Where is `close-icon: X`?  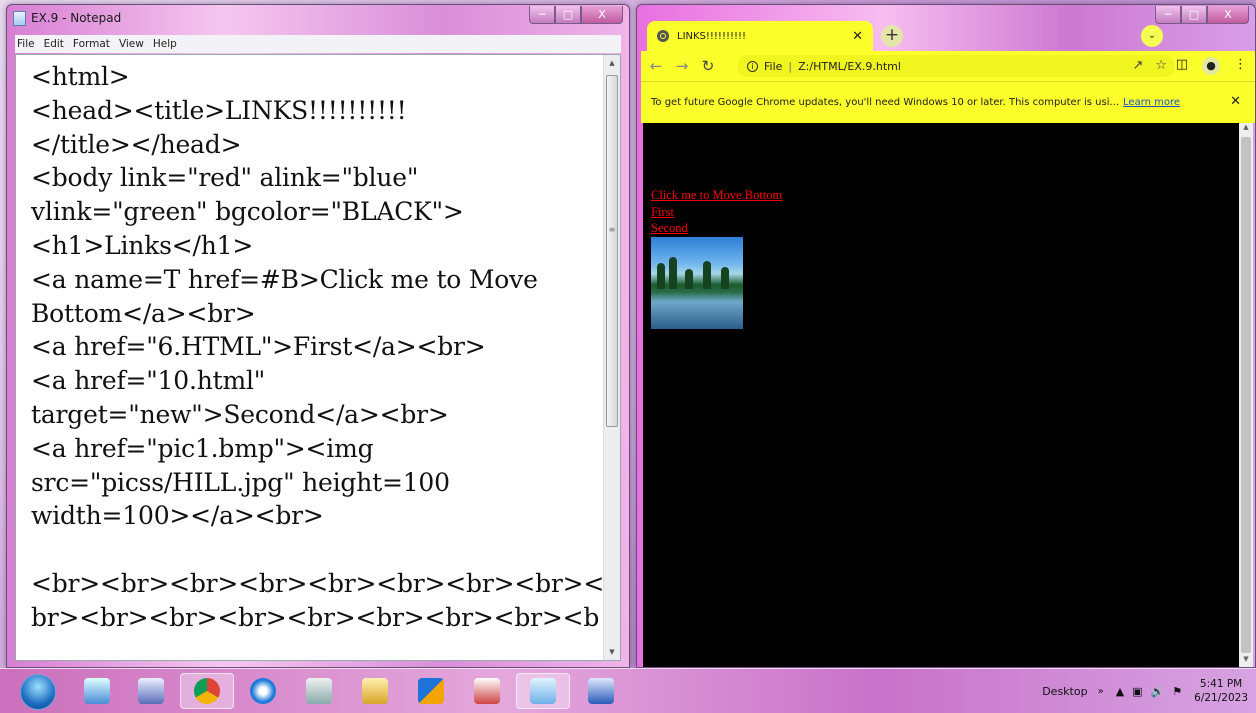
close-icon: X is located at coordinates (602, 15).